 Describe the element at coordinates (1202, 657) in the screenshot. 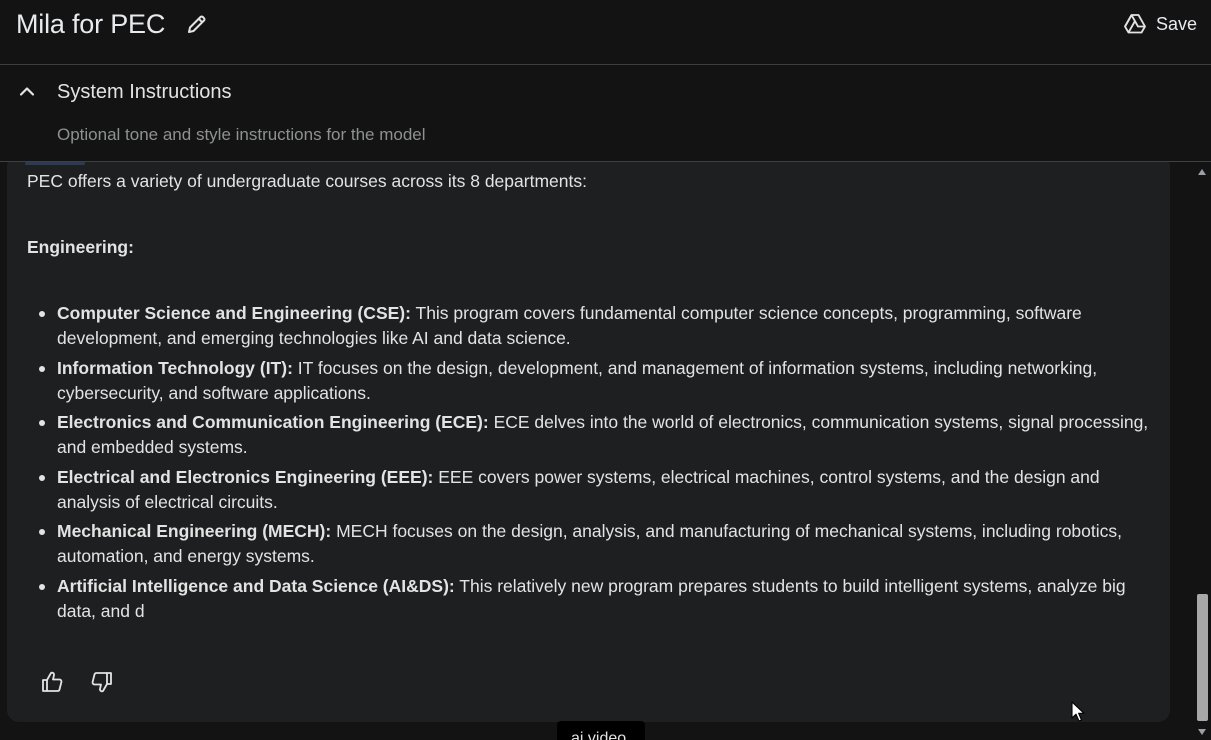

I see `scrollbar-thumb` at that location.